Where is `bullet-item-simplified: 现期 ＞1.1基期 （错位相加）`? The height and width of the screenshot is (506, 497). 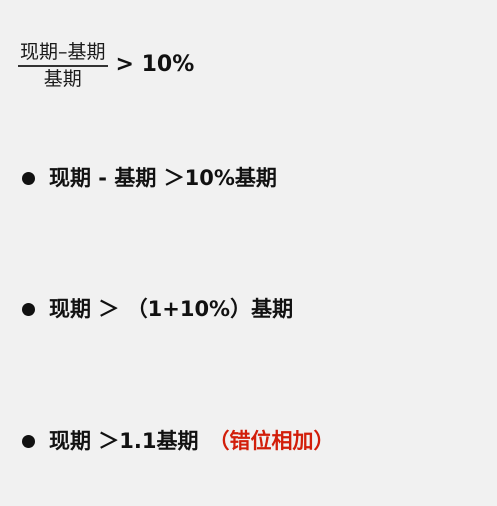 bullet-item-simplified: 现期 ＞1.1基期 （错位相加） is located at coordinates (178, 441).